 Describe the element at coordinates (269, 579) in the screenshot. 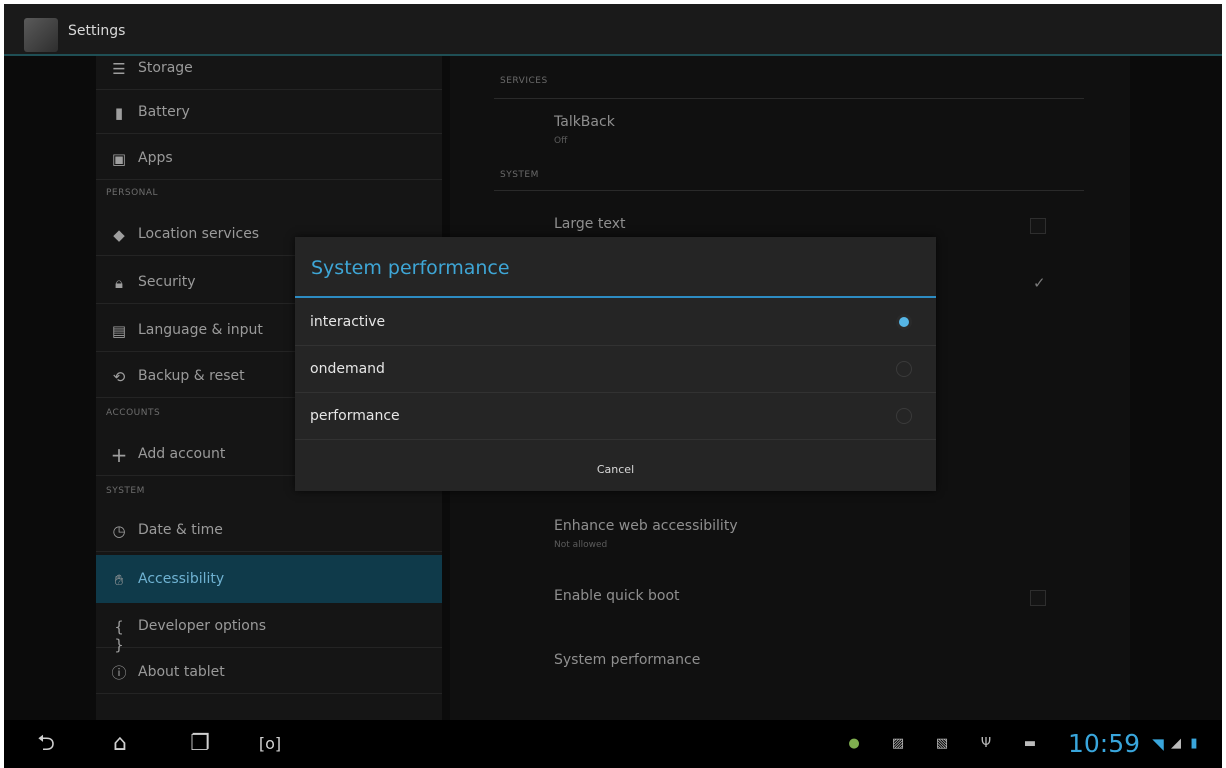

I see `sidebar-item-accessibility: ✋︎ Accessibility` at that location.